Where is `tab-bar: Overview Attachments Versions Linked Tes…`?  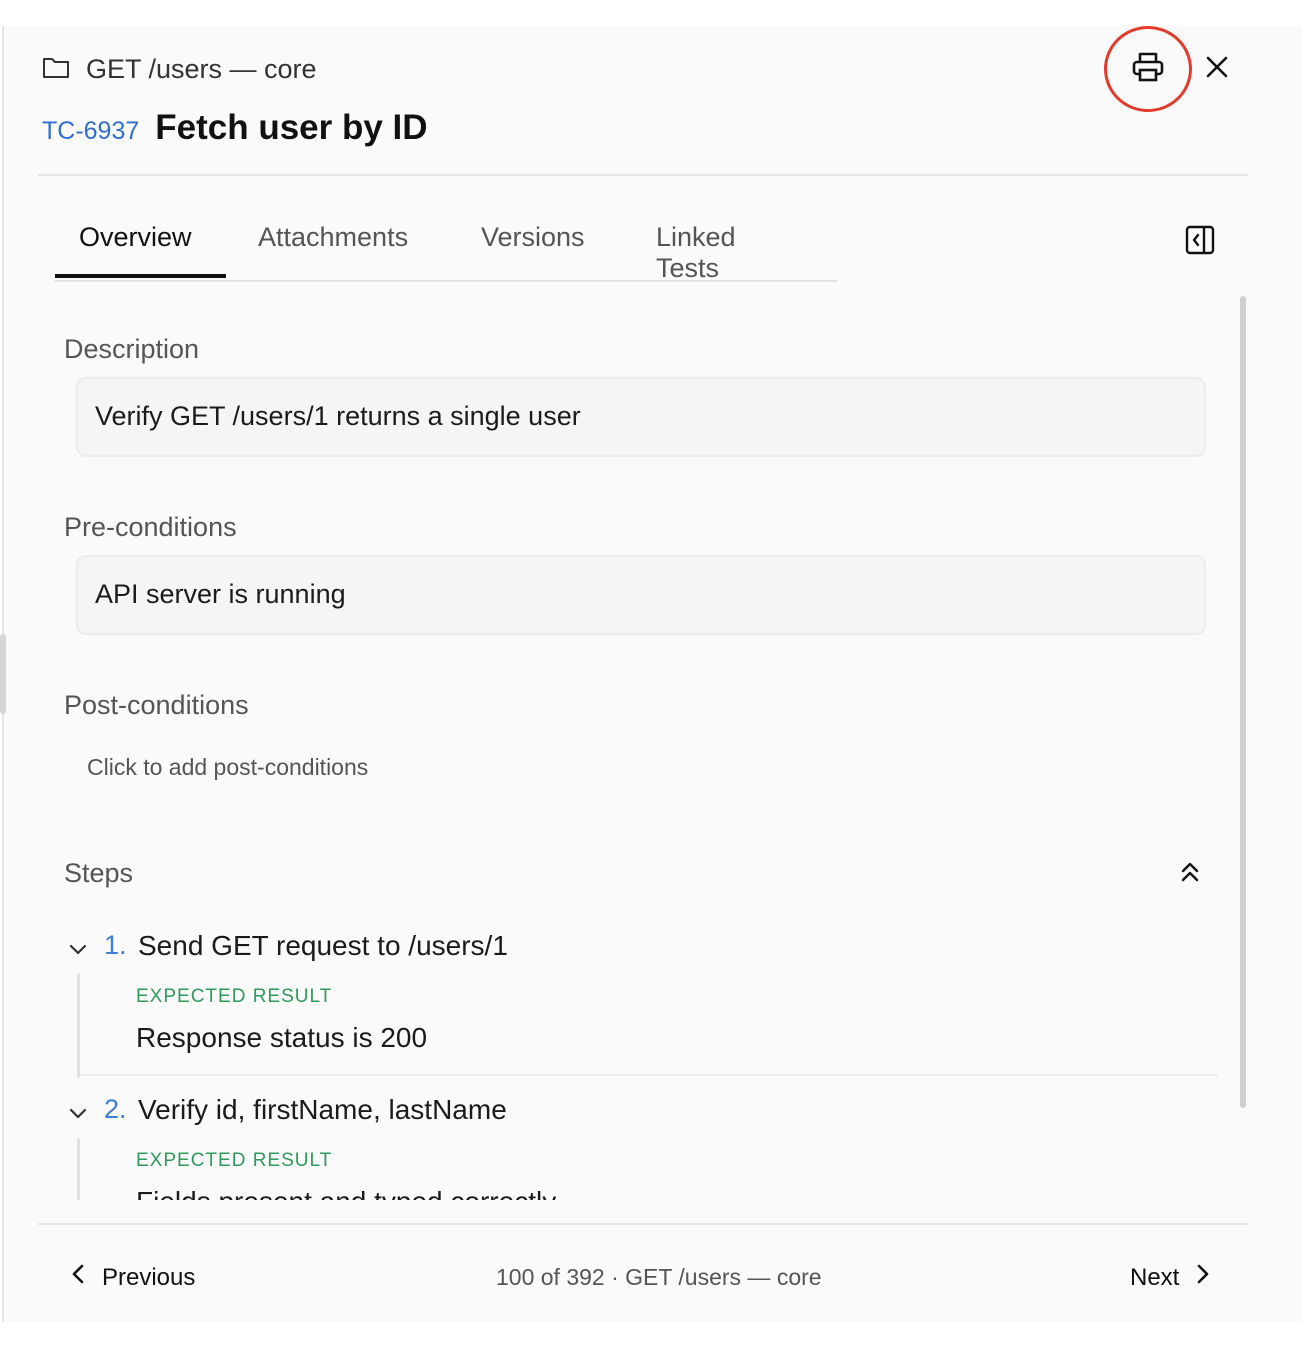
tab-bar: Overview Attachments Versions Linked Tes… is located at coordinates (446, 243).